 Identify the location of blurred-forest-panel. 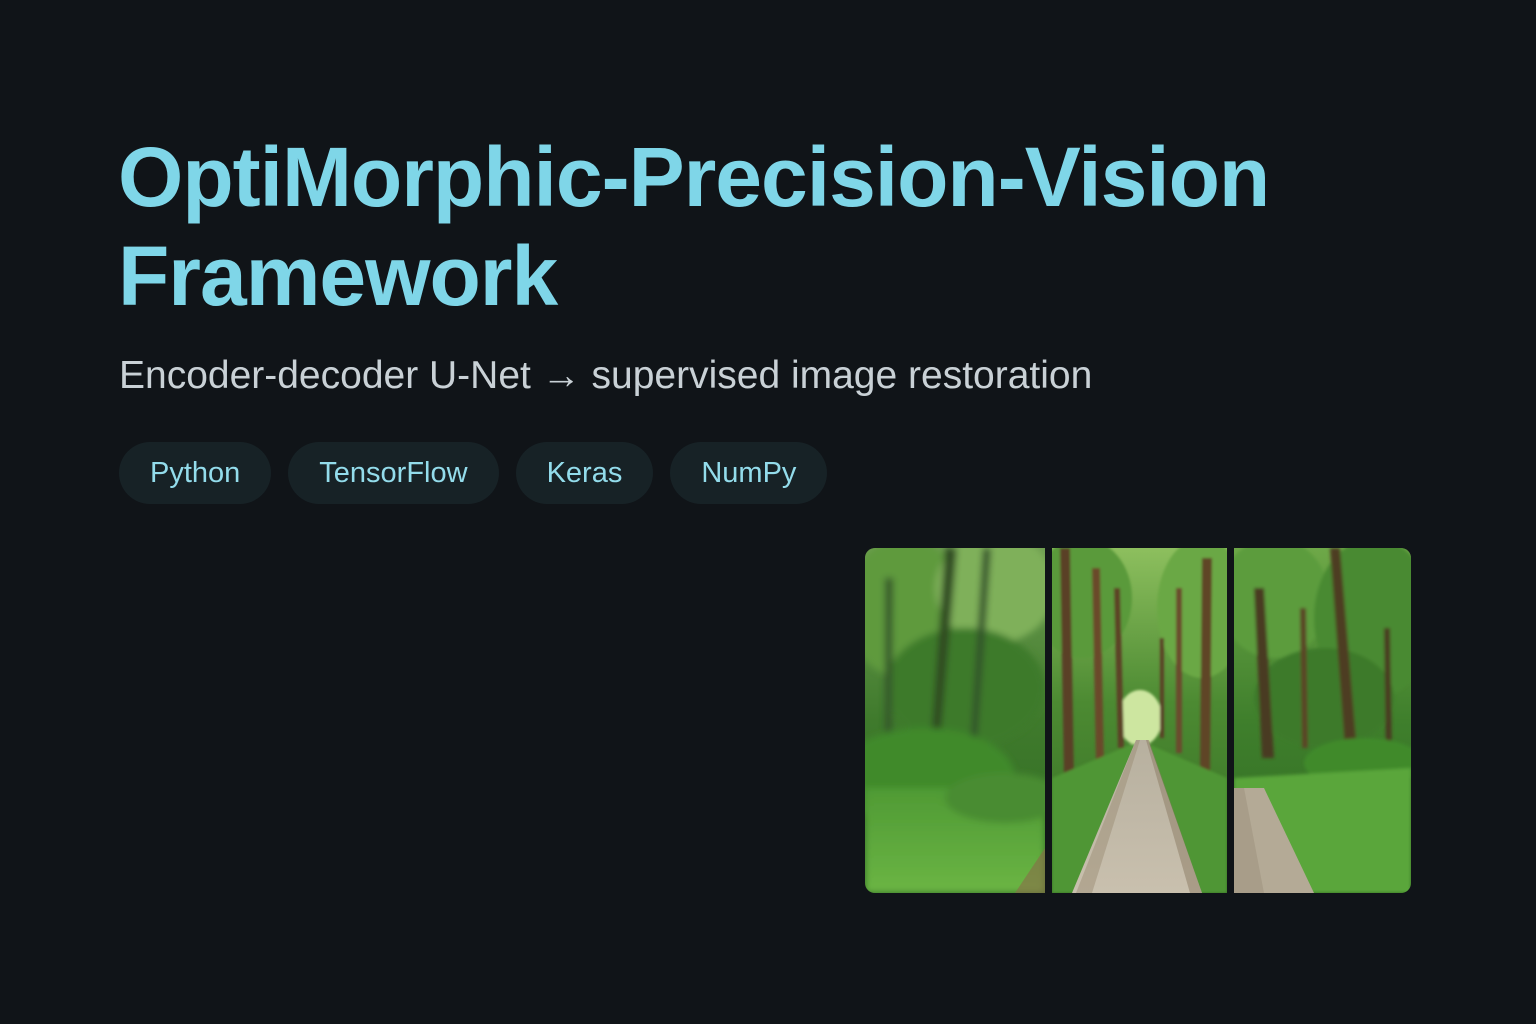
(955, 720).